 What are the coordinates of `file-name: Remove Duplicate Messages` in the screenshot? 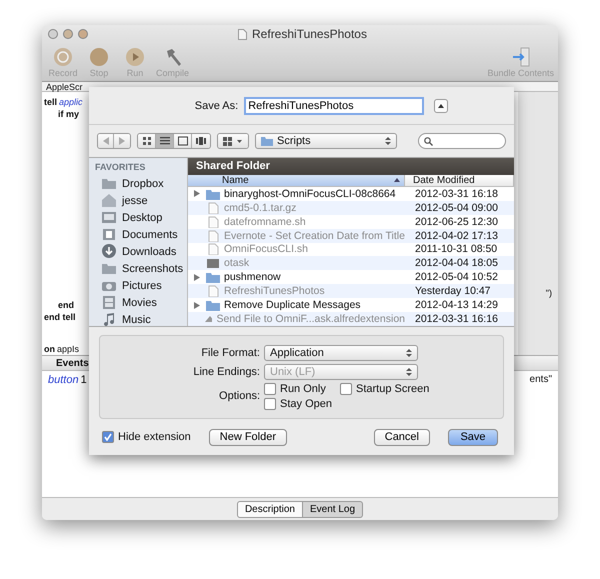 It's located at (292, 305).